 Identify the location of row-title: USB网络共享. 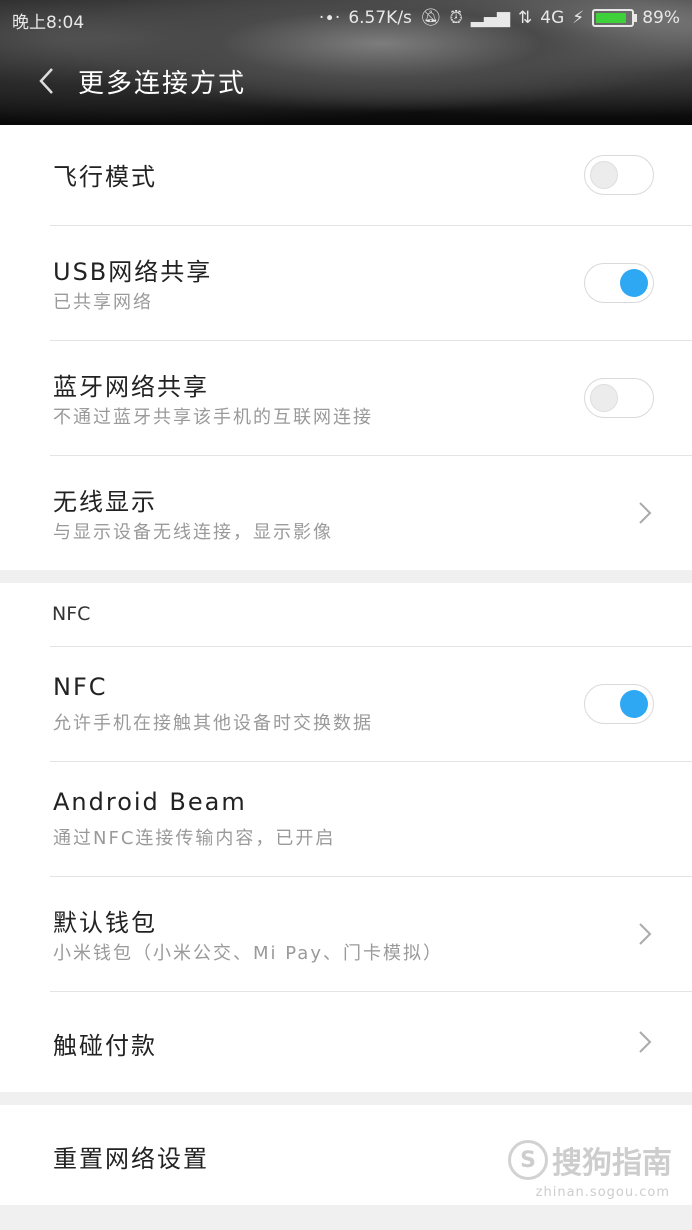
(133, 272).